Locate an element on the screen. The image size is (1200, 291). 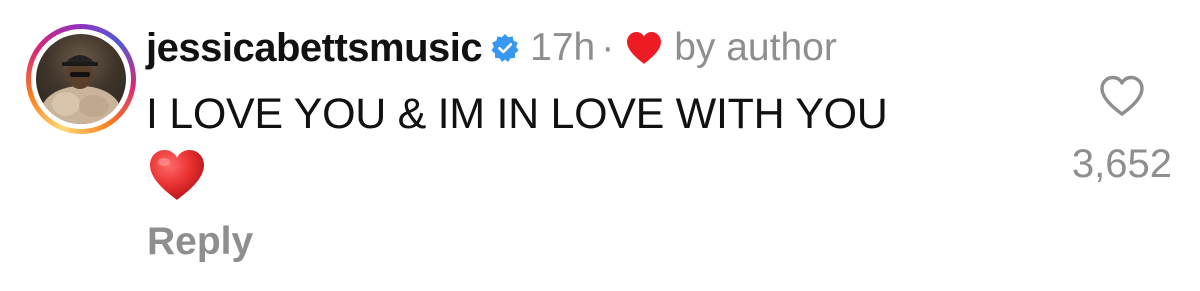
comment-text: I LOVE YOU & IM IN LOVE WITH YOU is located at coordinates (517, 114).